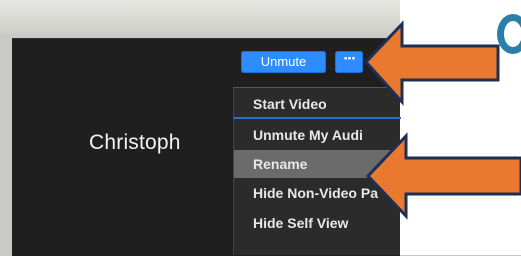 The width and height of the screenshot is (521, 256). What do you see at coordinates (317, 164) in the screenshot?
I see `menu-item-rename: Rename` at bounding box center [317, 164].